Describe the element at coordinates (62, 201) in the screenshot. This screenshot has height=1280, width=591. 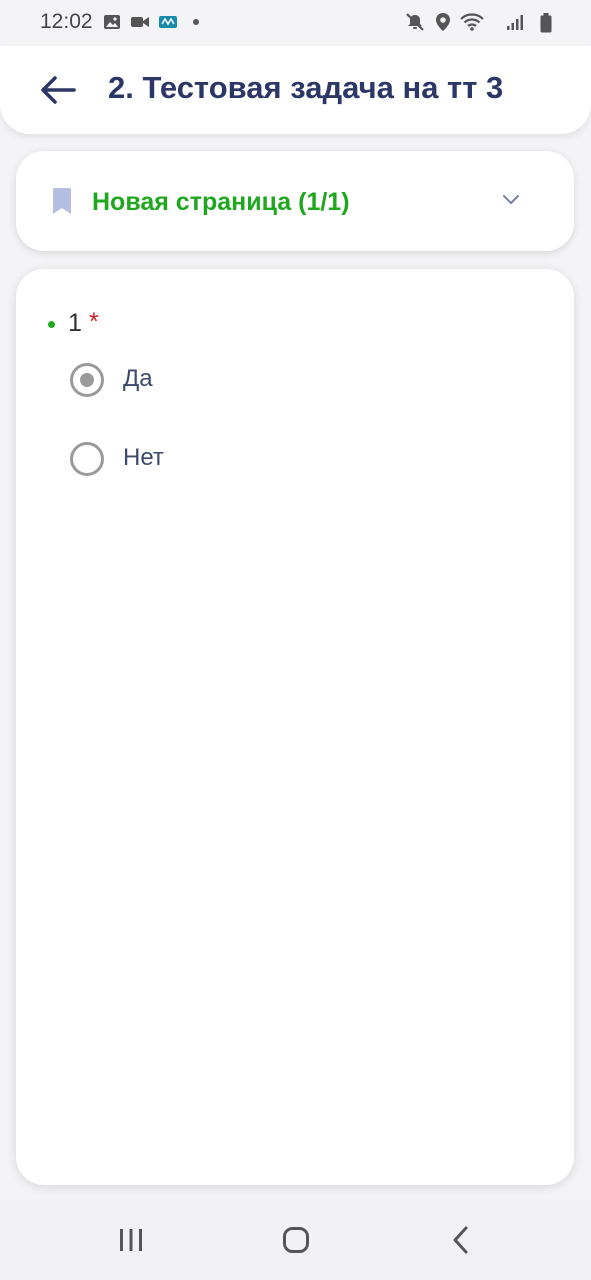
I see `bookmark-icon` at that location.